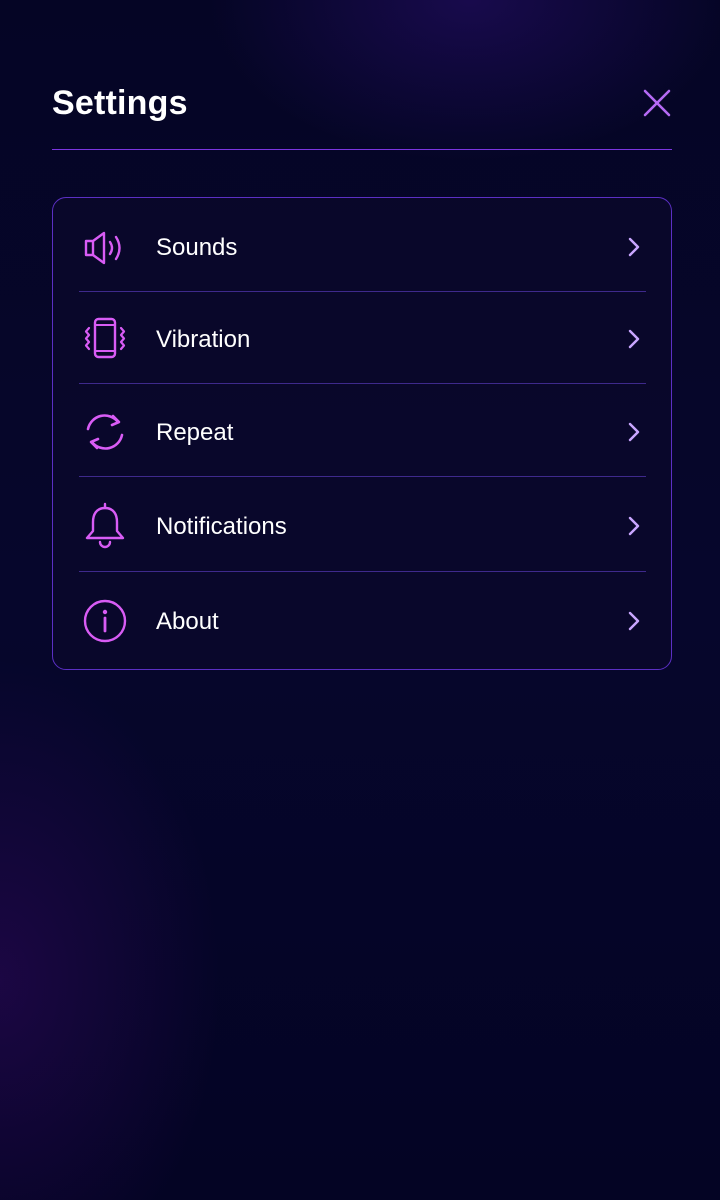 The height and width of the screenshot is (1200, 720). What do you see at coordinates (105, 339) in the screenshot?
I see `phone-vibrate-icon` at bounding box center [105, 339].